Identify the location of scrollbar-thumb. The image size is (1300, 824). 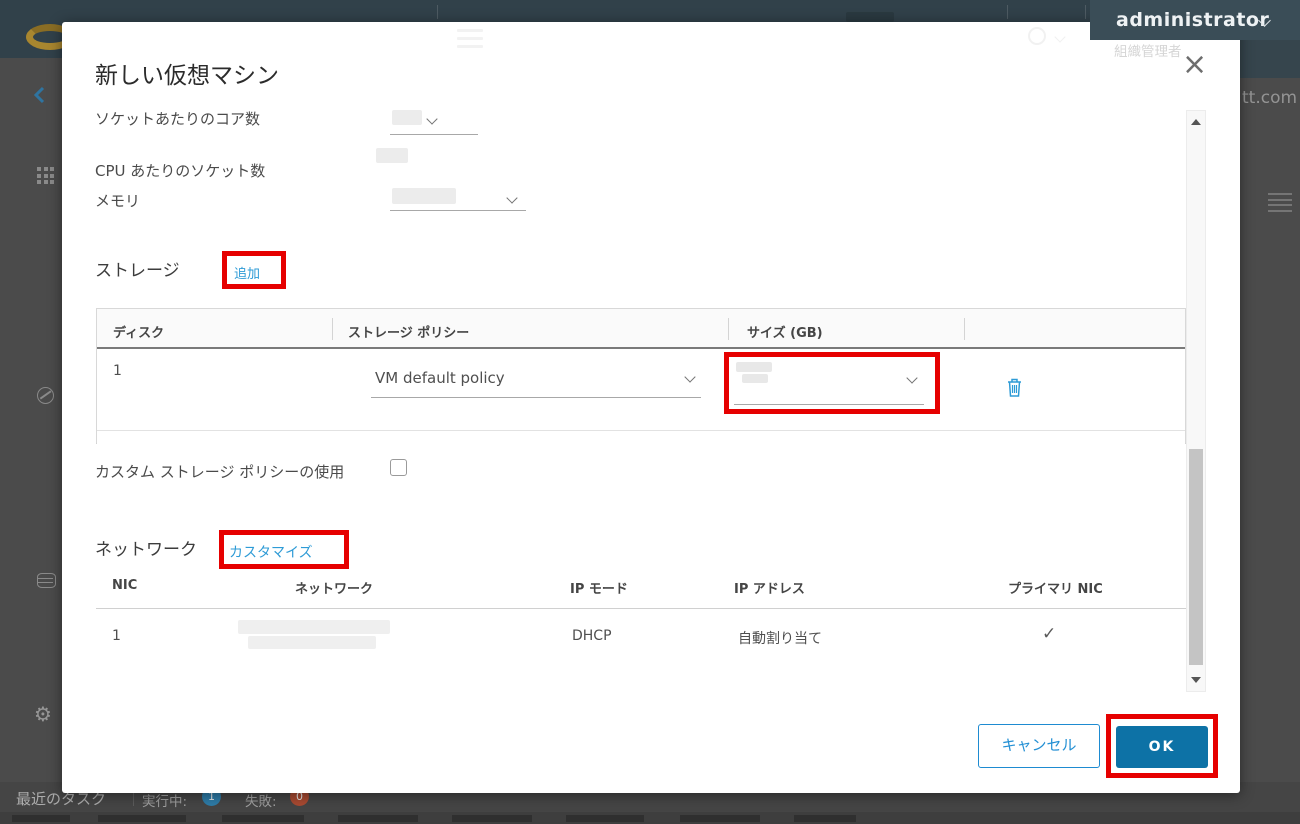
(1196, 557).